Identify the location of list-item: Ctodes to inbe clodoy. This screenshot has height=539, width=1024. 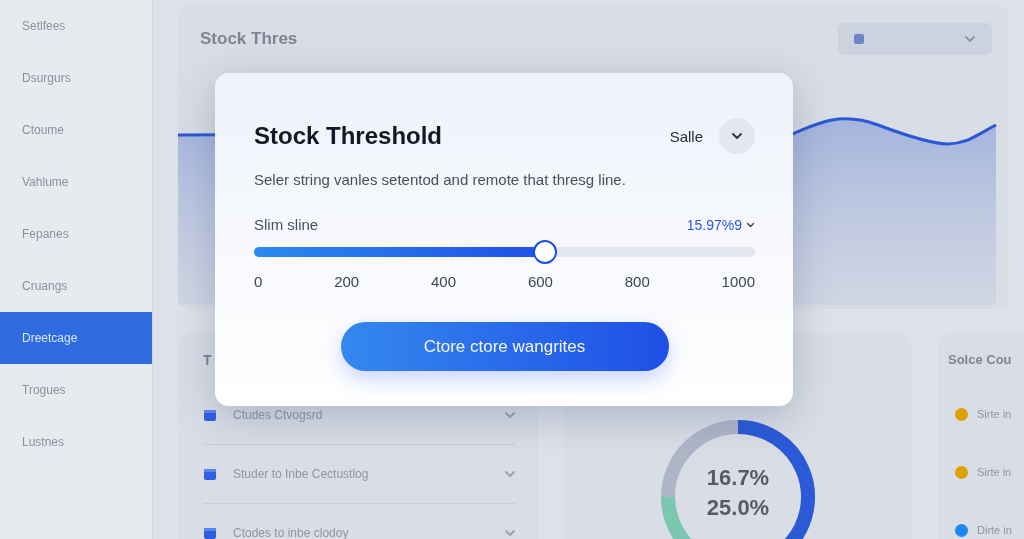
(359, 521).